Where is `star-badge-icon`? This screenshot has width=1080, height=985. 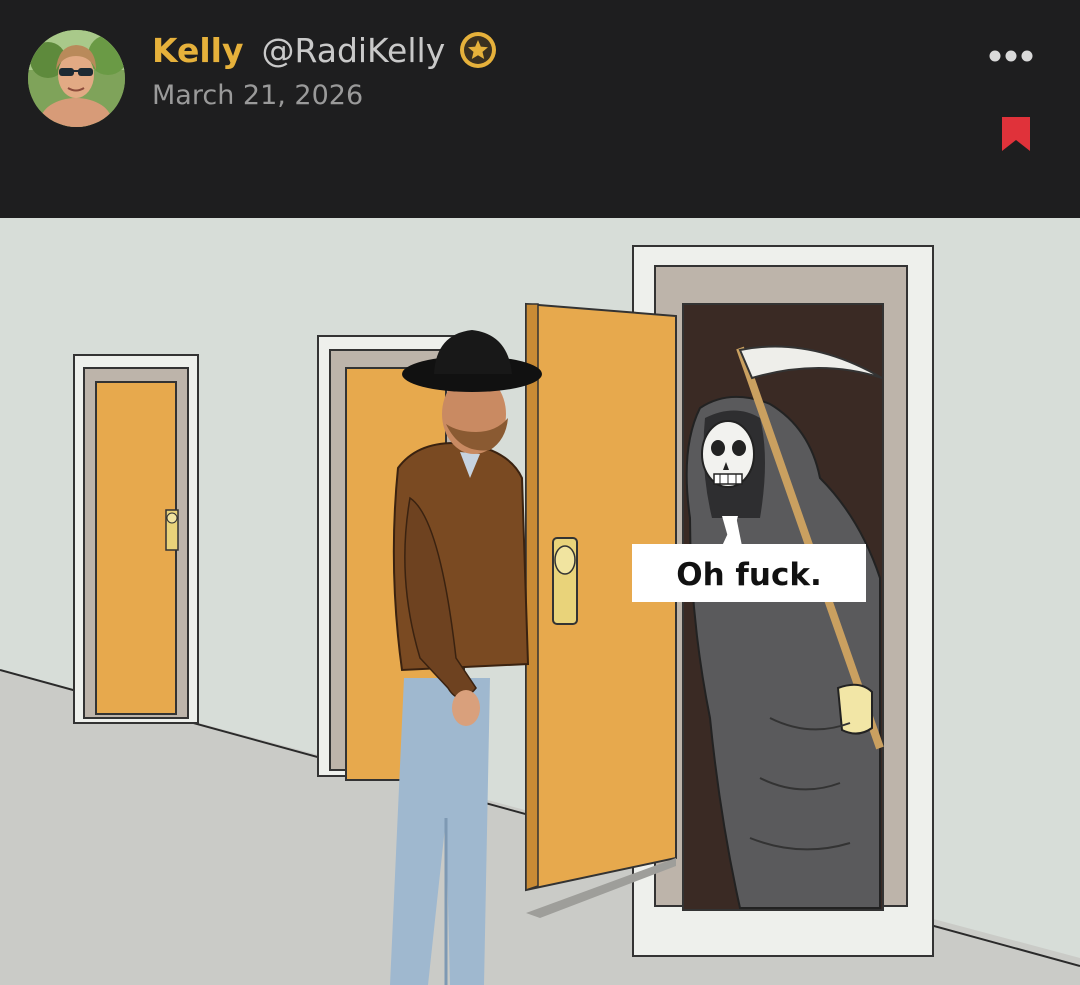
star-badge-icon is located at coordinates (478, 50).